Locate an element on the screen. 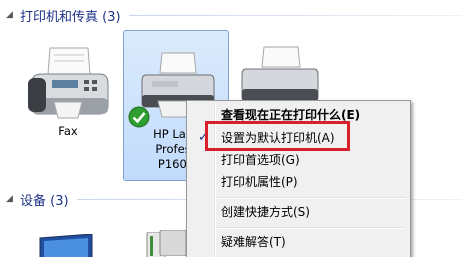 This screenshot has height=257, width=469. menu-item-set-default-printer: ✓ 设置为默认打印机(A) is located at coordinates (298, 138).